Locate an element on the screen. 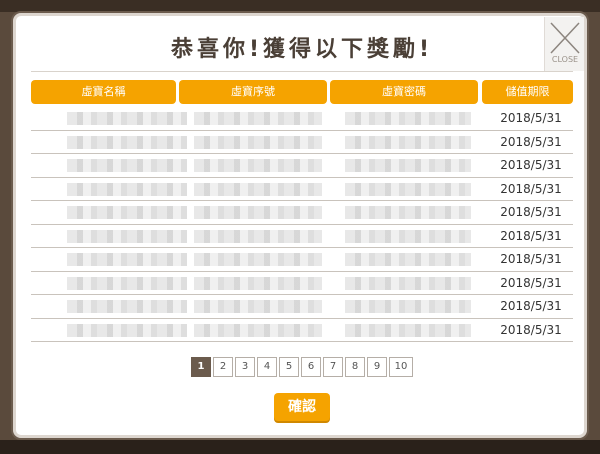 The image size is (600, 454). page-button-7: 7 is located at coordinates (333, 367).